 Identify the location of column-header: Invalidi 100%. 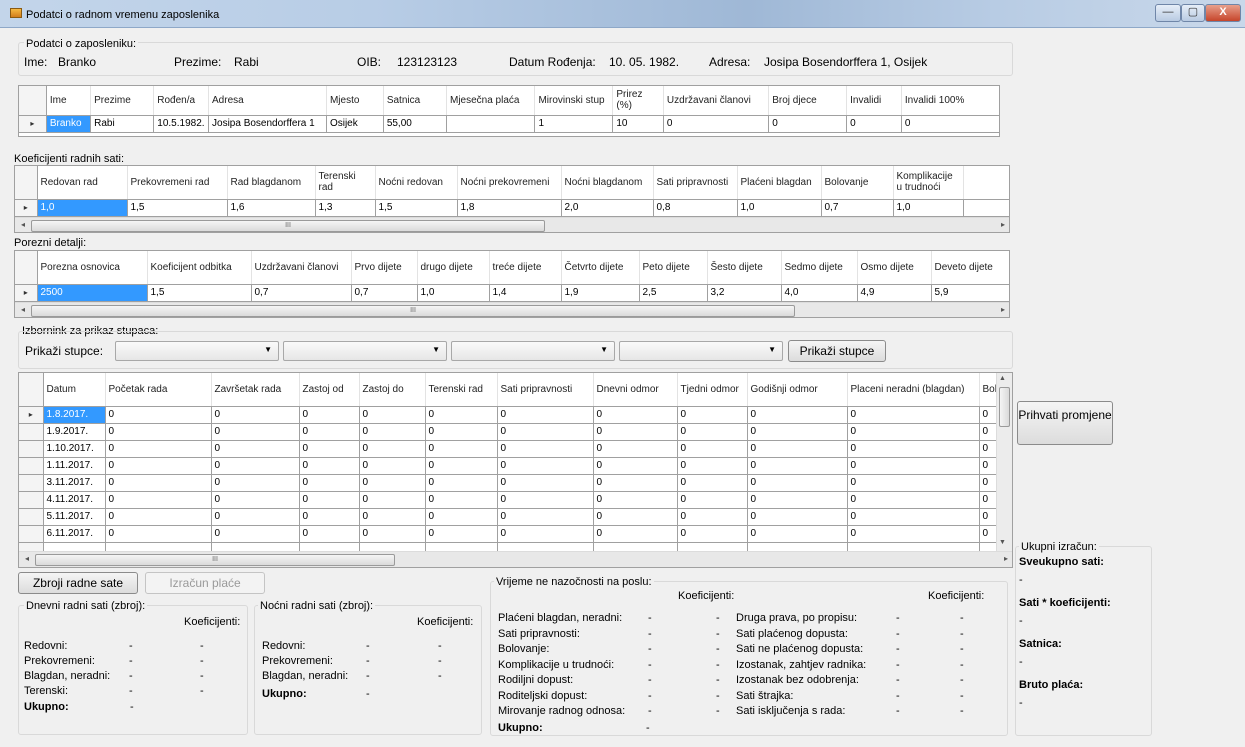
(950, 101).